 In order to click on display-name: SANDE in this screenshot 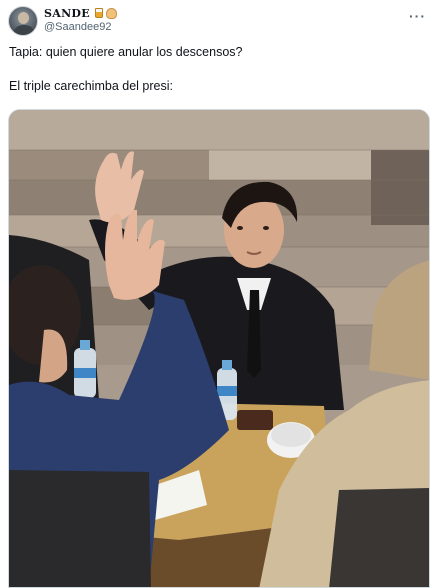, I will do `click(67, 13)`.